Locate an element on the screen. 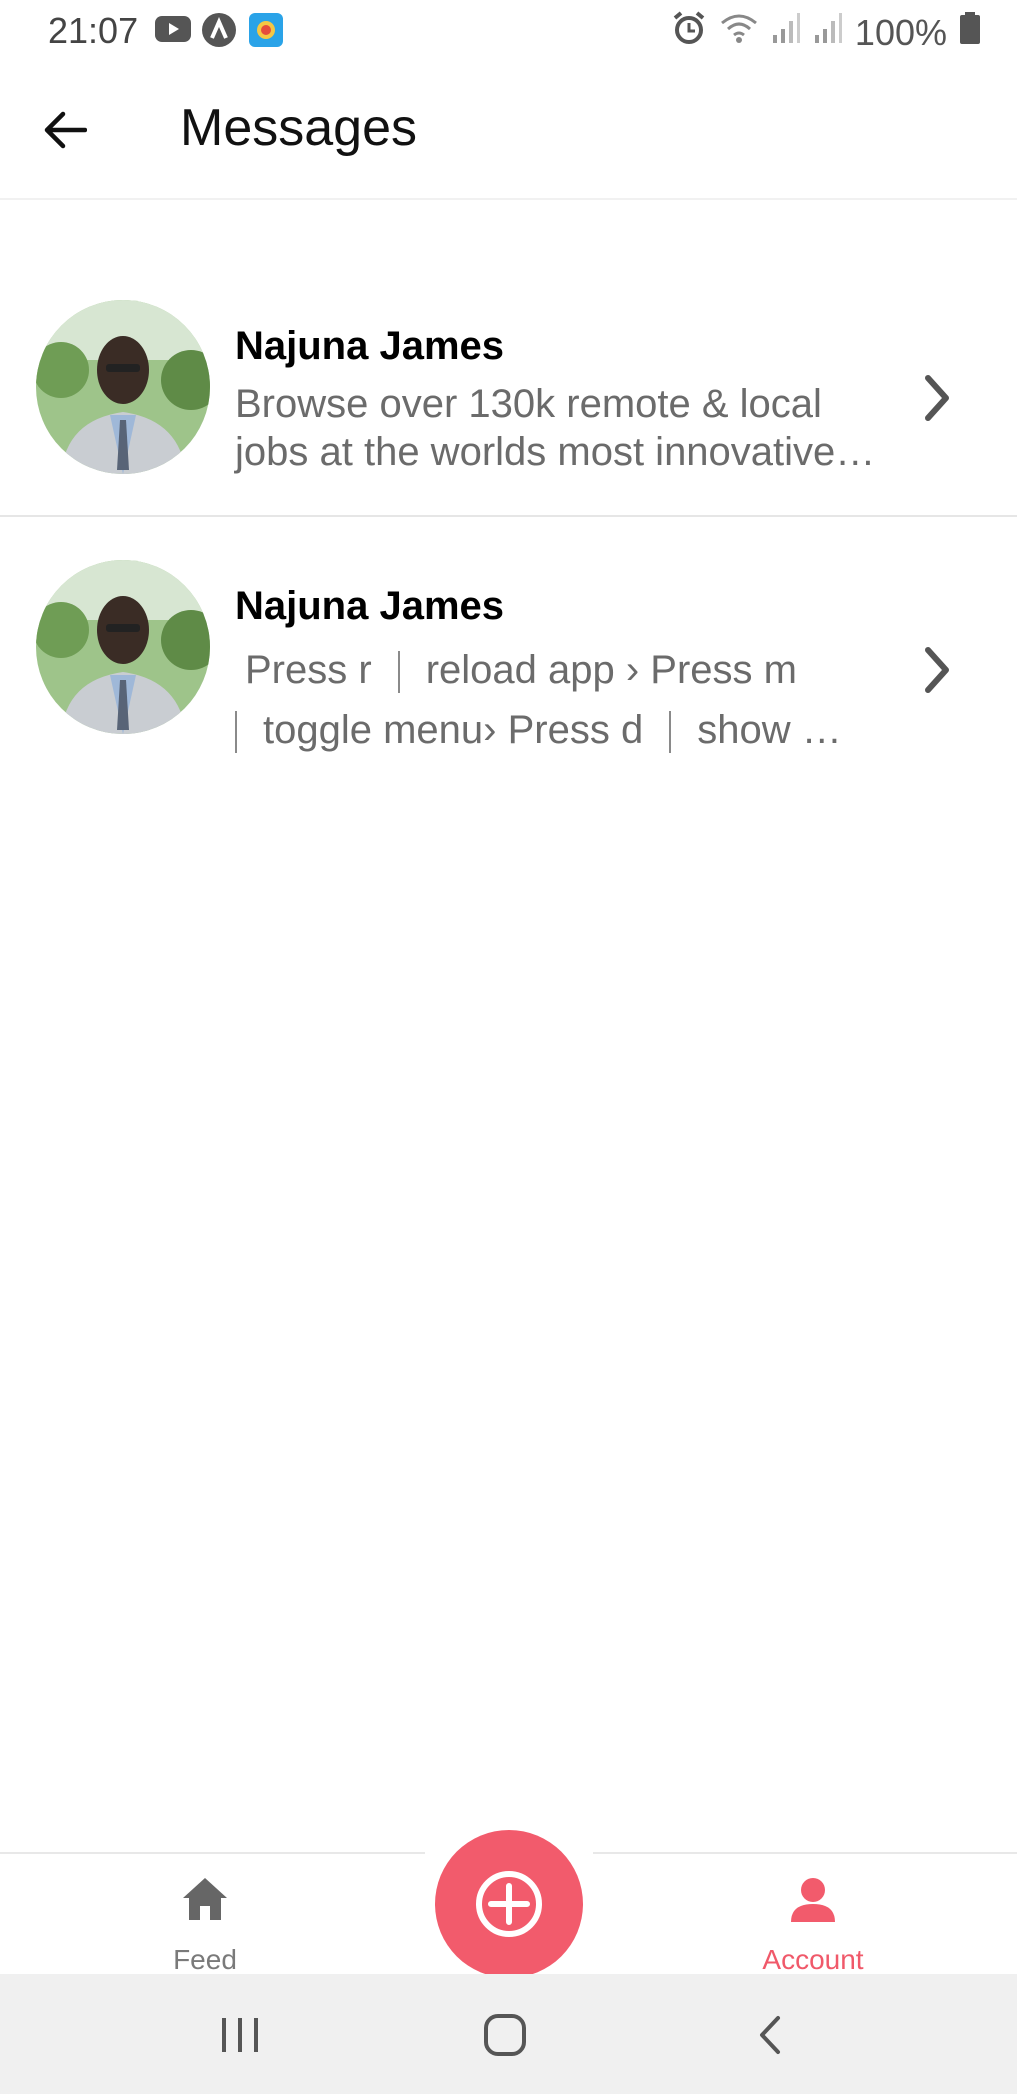  battery-icon is located at coordinates (970, 32).